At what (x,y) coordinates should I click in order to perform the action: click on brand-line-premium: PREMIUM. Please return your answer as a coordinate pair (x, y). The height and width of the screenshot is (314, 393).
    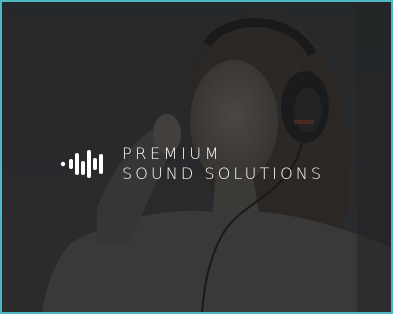
    Looking at the image, I should click on (172, 153).